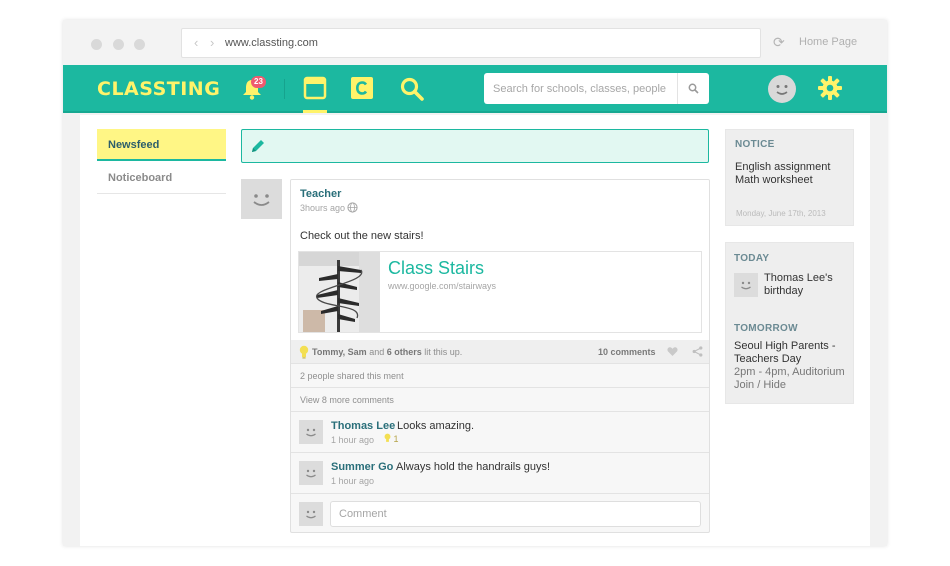 The width and height of the screenshot is (950, 566). I want to click on today-heading: TODAY, so click(752, 258).